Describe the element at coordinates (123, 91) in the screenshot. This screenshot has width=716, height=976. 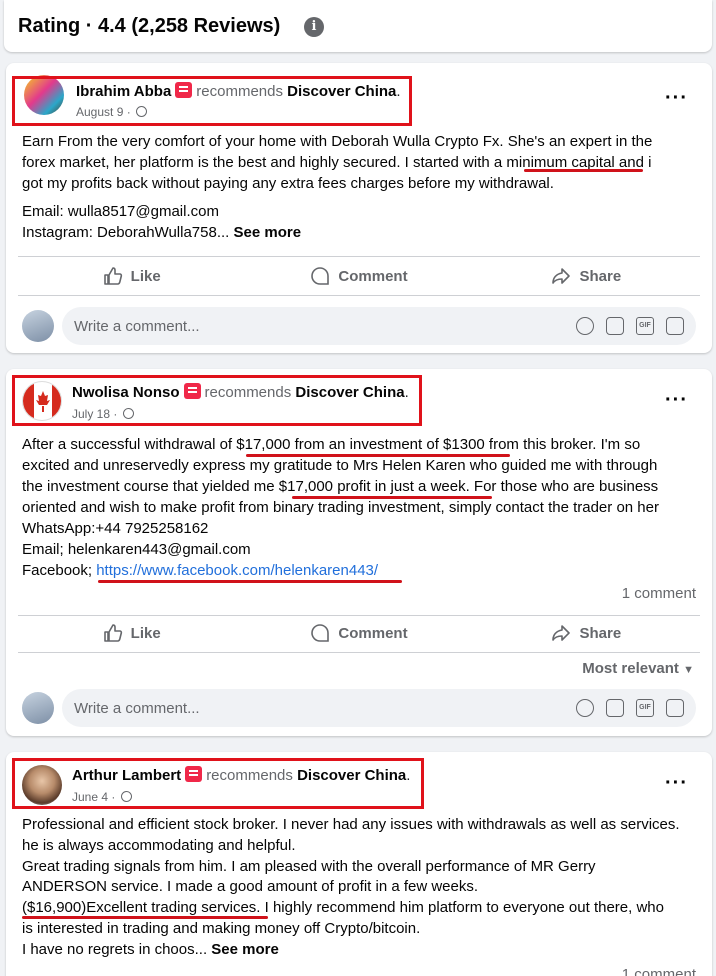
I see `author-name: Ibrahim Abba` at that location.